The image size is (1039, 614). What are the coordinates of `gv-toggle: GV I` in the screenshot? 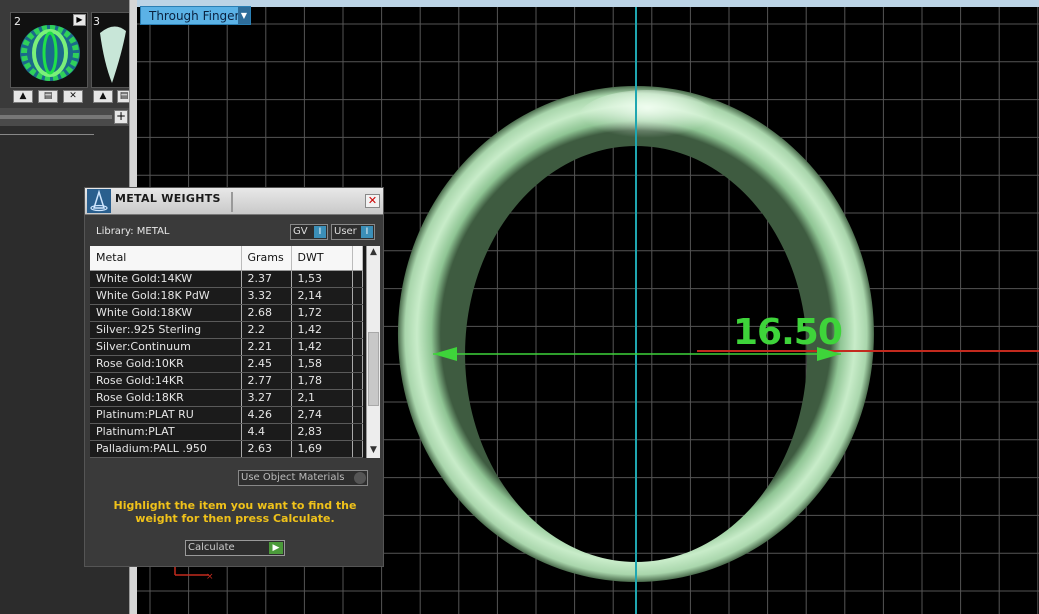 It's located at (309, 232).